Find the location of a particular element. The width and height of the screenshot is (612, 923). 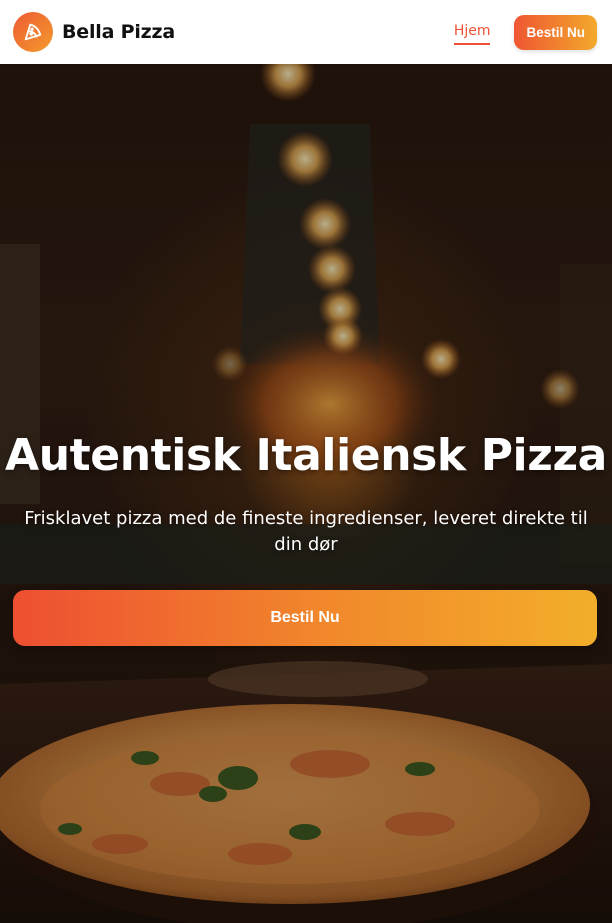

nav-links: Hjem Bestil Nu is located at coordinates (525, 32).